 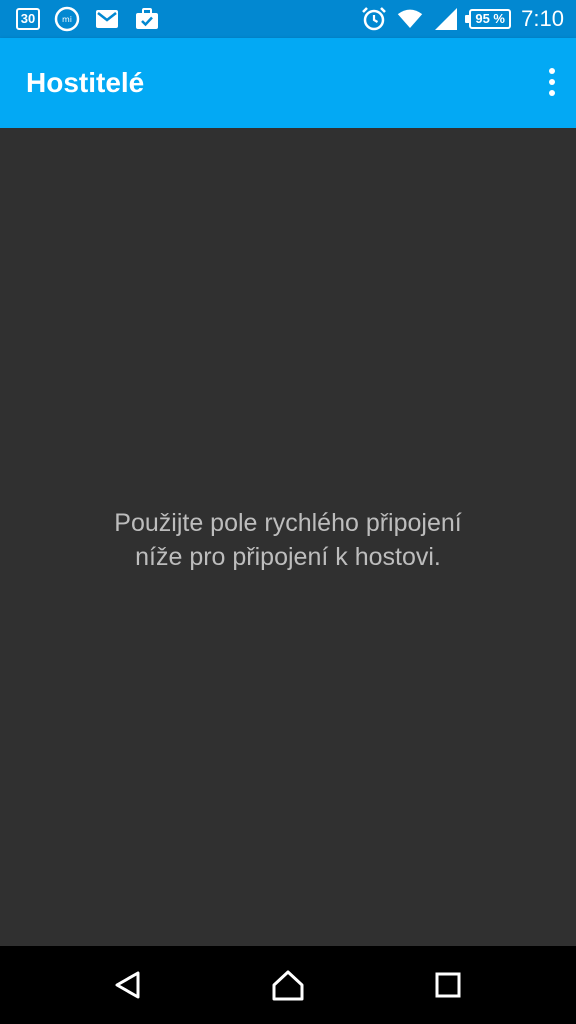 I want to click on svg-text: mi, so click(x=67, y=19).